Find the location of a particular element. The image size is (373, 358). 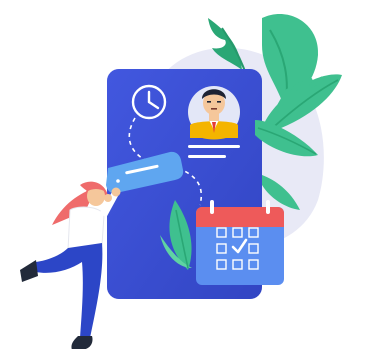

woman-figure is located at coordinates (70, 266).